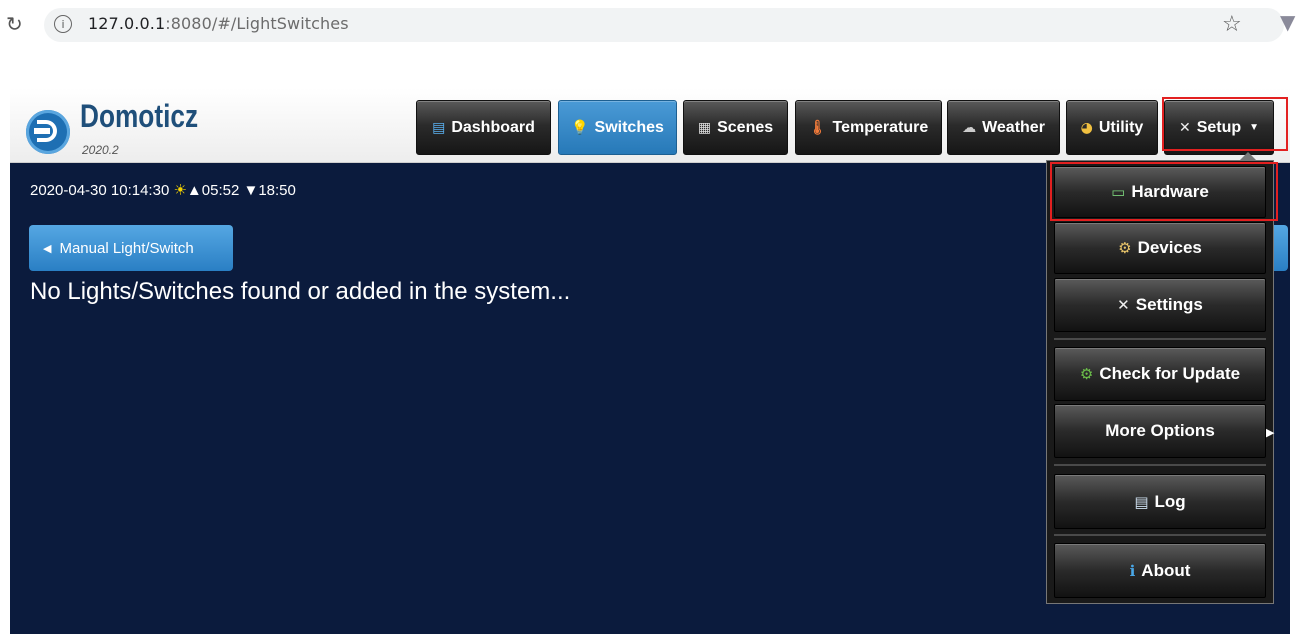 This screenshot has width=1303, height=634. I want to click on log-icon: ▤, so click(1141, 501).